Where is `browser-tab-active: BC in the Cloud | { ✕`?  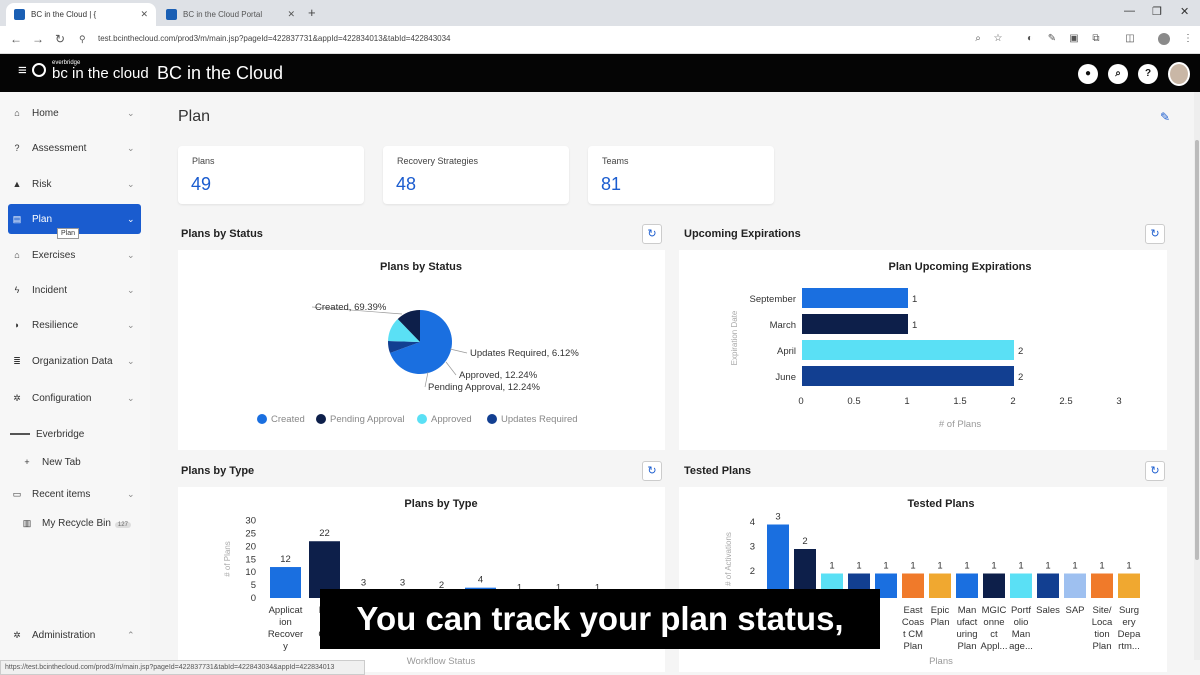
browser-tab-active: BC in the Cloud | { ✕ is located at coordinates (81, 14).